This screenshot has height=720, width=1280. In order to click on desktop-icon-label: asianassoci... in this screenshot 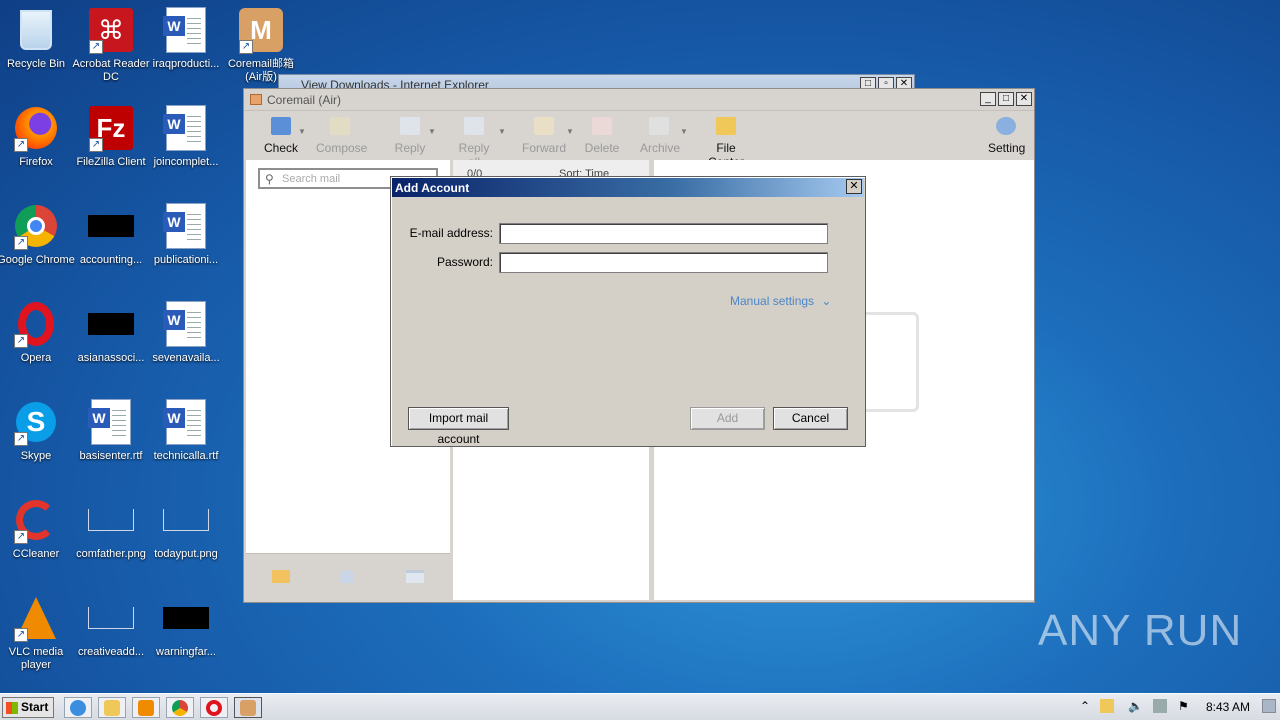, I will do `click(111, 358)`.